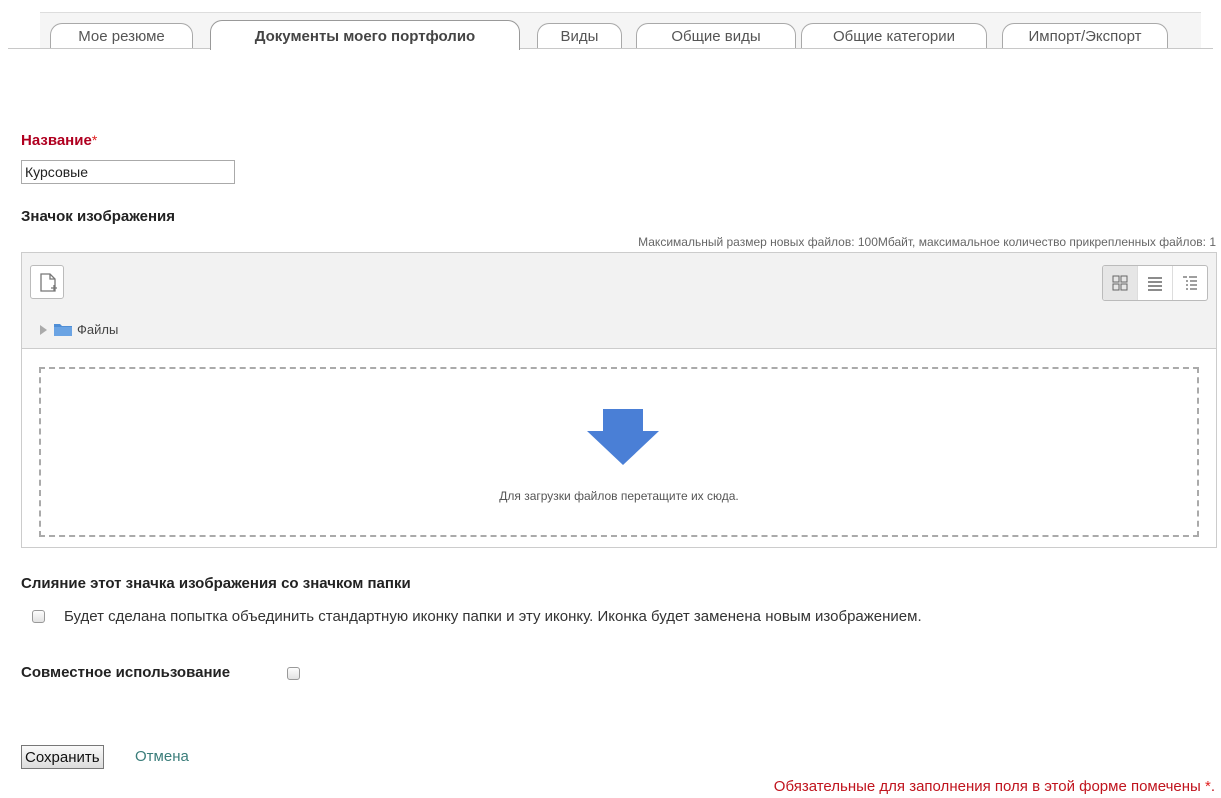  Describe the element at coordinates (1085, 35) in the screenshot. I see `tab-import-export: Импорт/Экспорт` at that location.